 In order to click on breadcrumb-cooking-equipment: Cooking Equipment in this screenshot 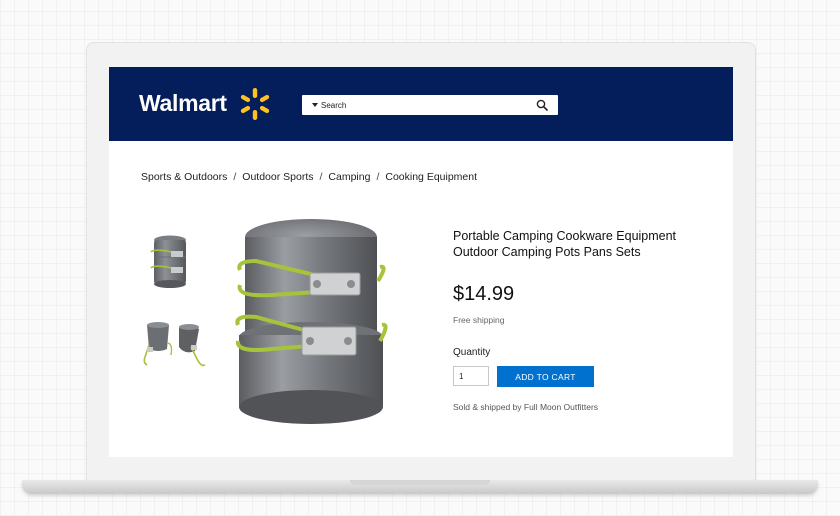, I will do `click(431, 177)`.